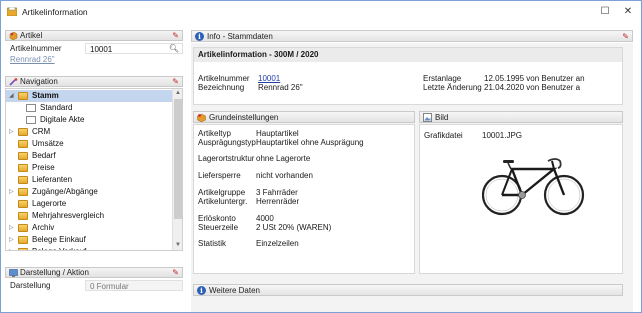 The height and width of the screenshot is (313, 642). What do you see at coordinates (304, 117) in the screenshot?
I see `grundeinstellungen-header: Grundeinstellungen` at bounding box center [304, 117].